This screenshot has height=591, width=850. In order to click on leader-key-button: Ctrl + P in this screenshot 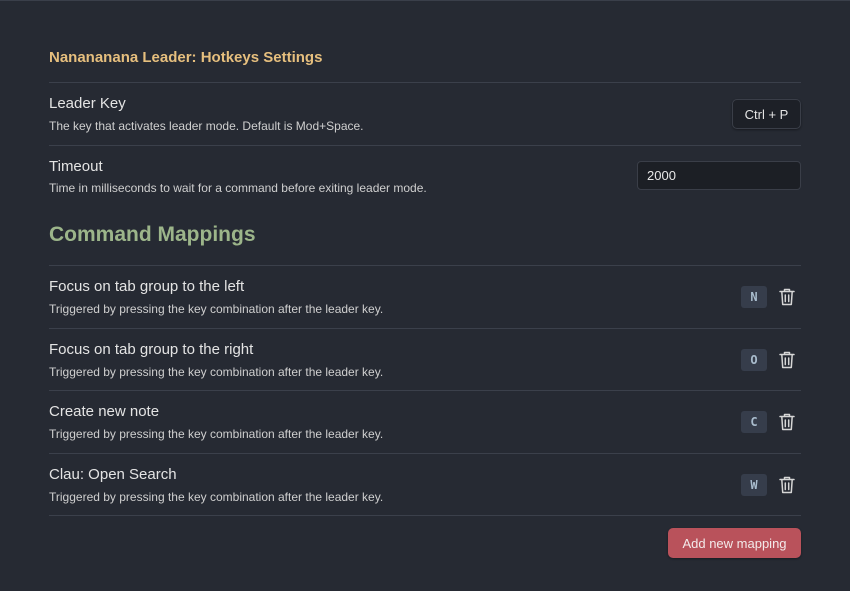, I will do `click(766, 114)`.